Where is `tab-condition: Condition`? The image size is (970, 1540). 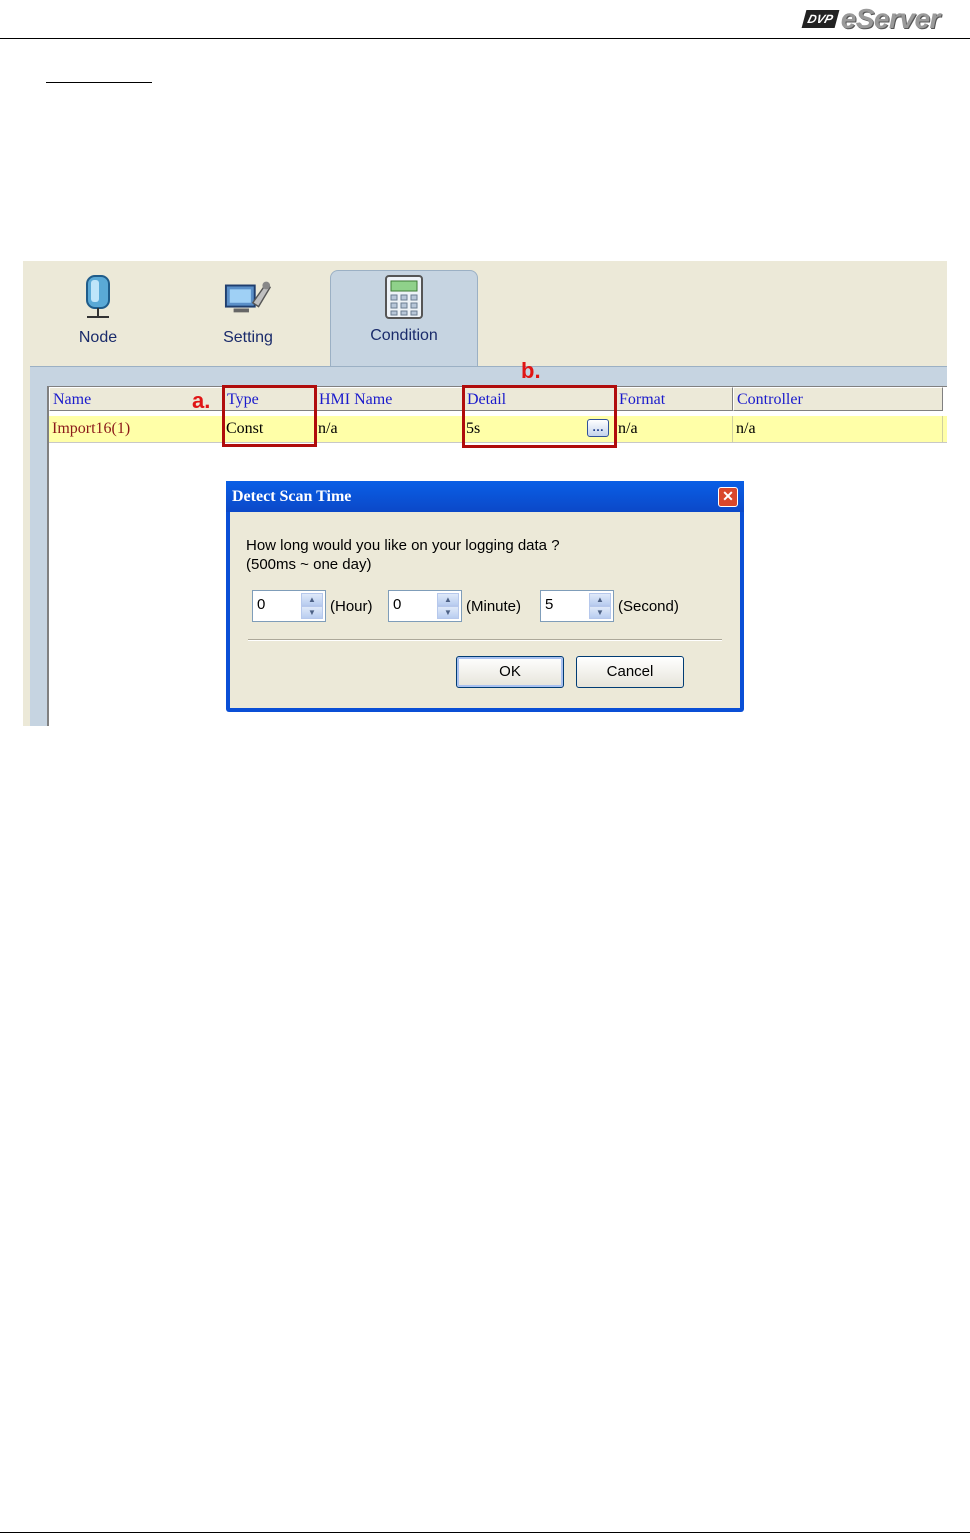 tab-condition: Condition is located at coordinates (404, 321).